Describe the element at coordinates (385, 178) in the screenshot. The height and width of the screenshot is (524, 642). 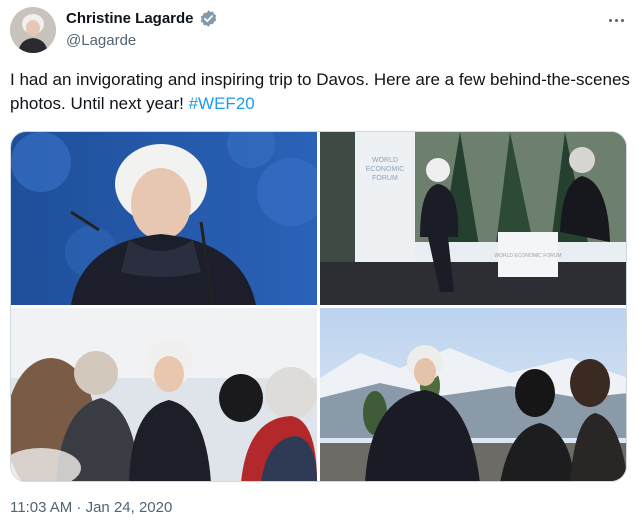
I see `svg-text: FORUM` at that location.